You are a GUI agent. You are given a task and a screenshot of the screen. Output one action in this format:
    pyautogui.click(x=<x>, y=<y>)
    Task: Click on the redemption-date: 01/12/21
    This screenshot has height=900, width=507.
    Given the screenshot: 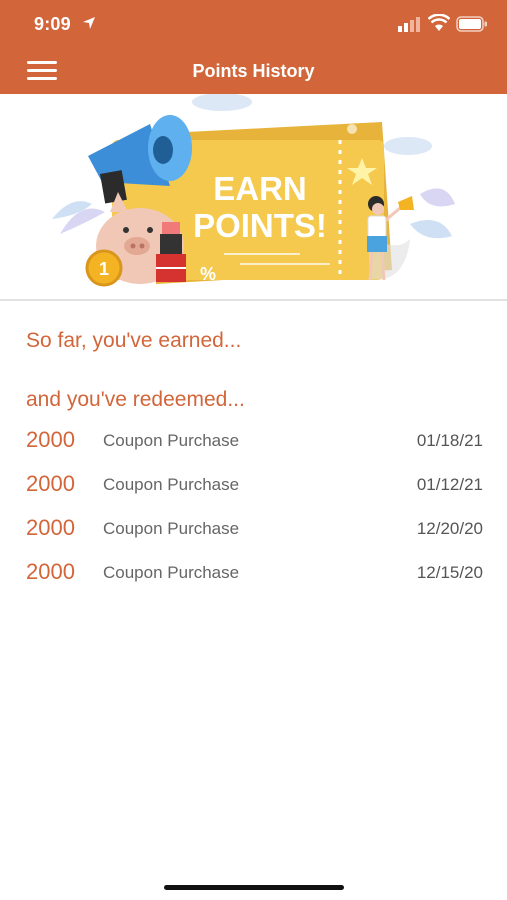 What is the action you would take?
    pyautogui.click(x=449, y=484)
    